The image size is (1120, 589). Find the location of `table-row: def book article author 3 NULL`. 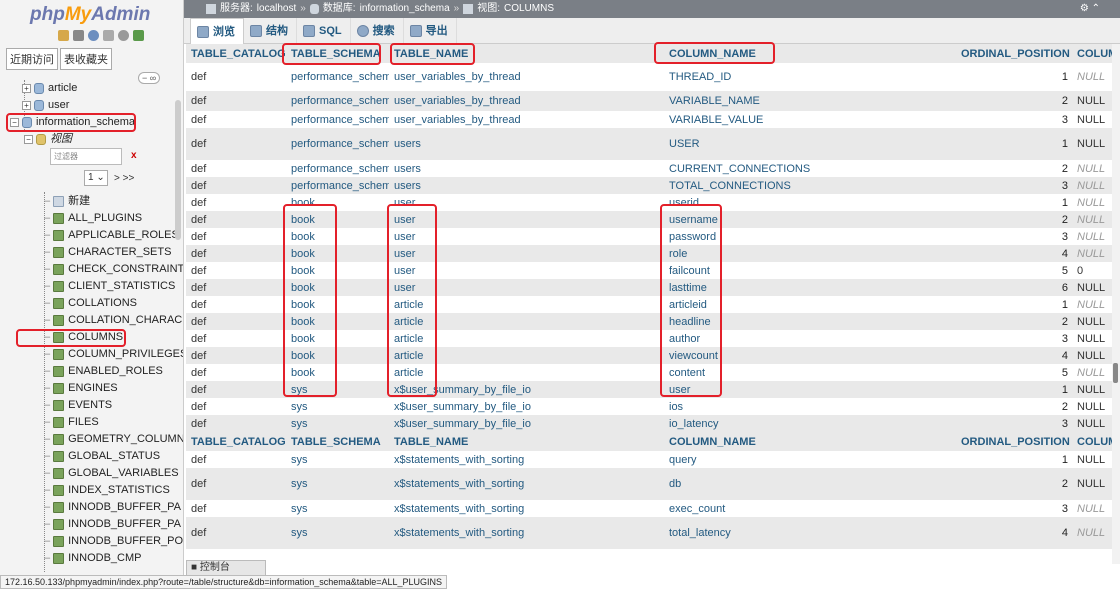

table-row: def book article author 3 NULL is located at coordinates (649, 338).